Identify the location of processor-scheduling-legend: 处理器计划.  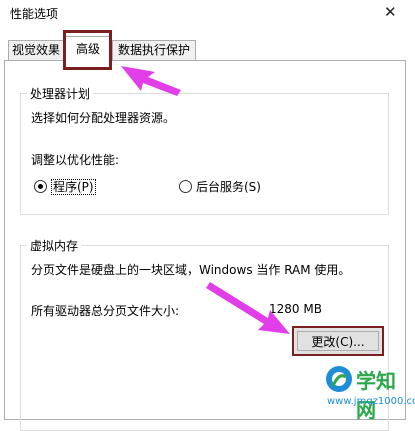
(60, 93).